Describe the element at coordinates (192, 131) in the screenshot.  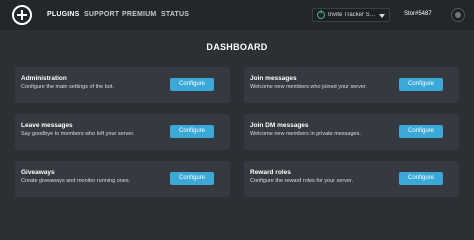
I see `configure-leave-messages-button: Configure` at that location.